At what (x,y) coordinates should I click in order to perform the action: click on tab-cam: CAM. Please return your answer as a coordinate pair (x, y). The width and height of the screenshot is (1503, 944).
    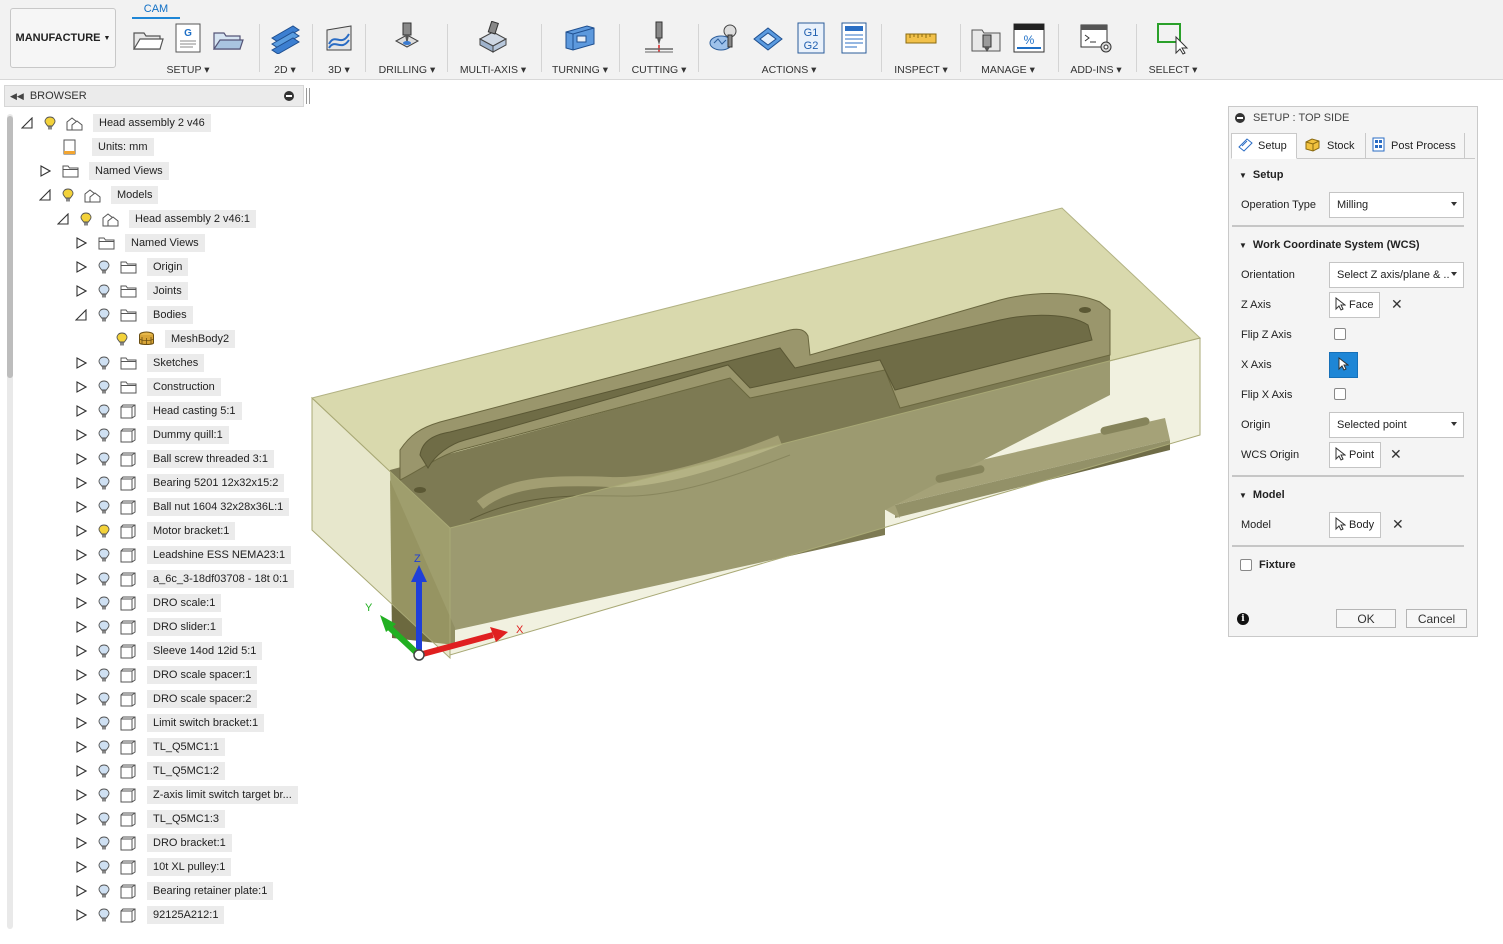
    Looking at the image, I should click on (156, 10).